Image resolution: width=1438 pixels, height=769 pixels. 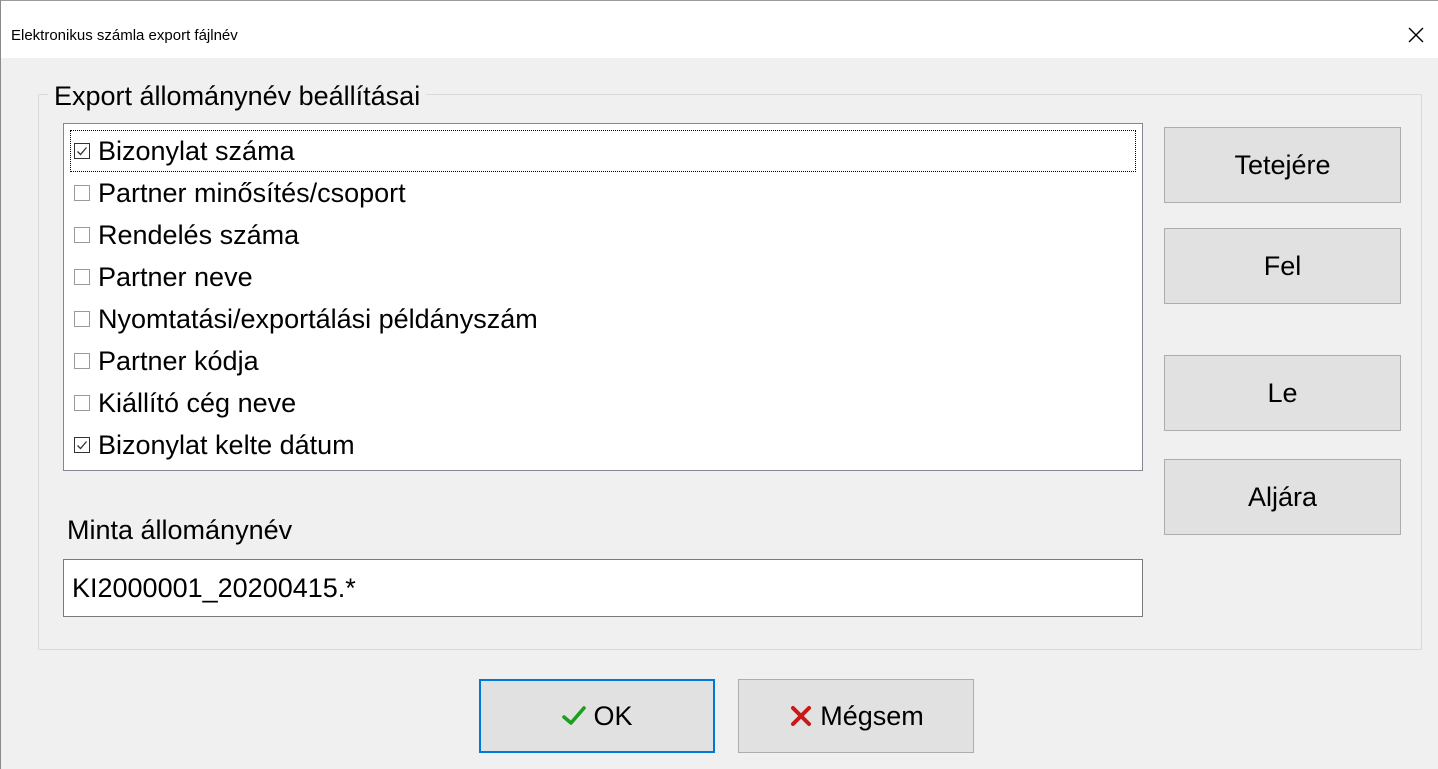 I want to click on sample-filename-value: KI2000001_20200415.*, so click(x=214, y=587).